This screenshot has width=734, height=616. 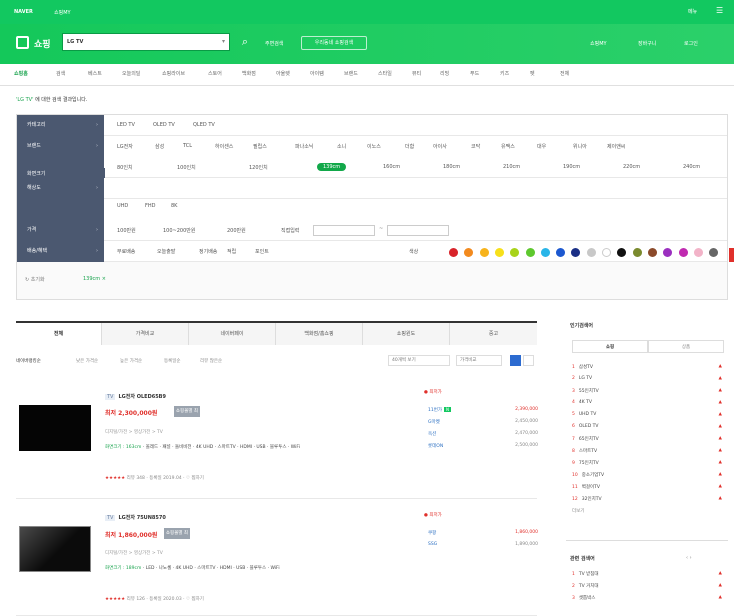 I want to click on autocomplete-toggle-icon: ▾, so click(x=223, y=41).